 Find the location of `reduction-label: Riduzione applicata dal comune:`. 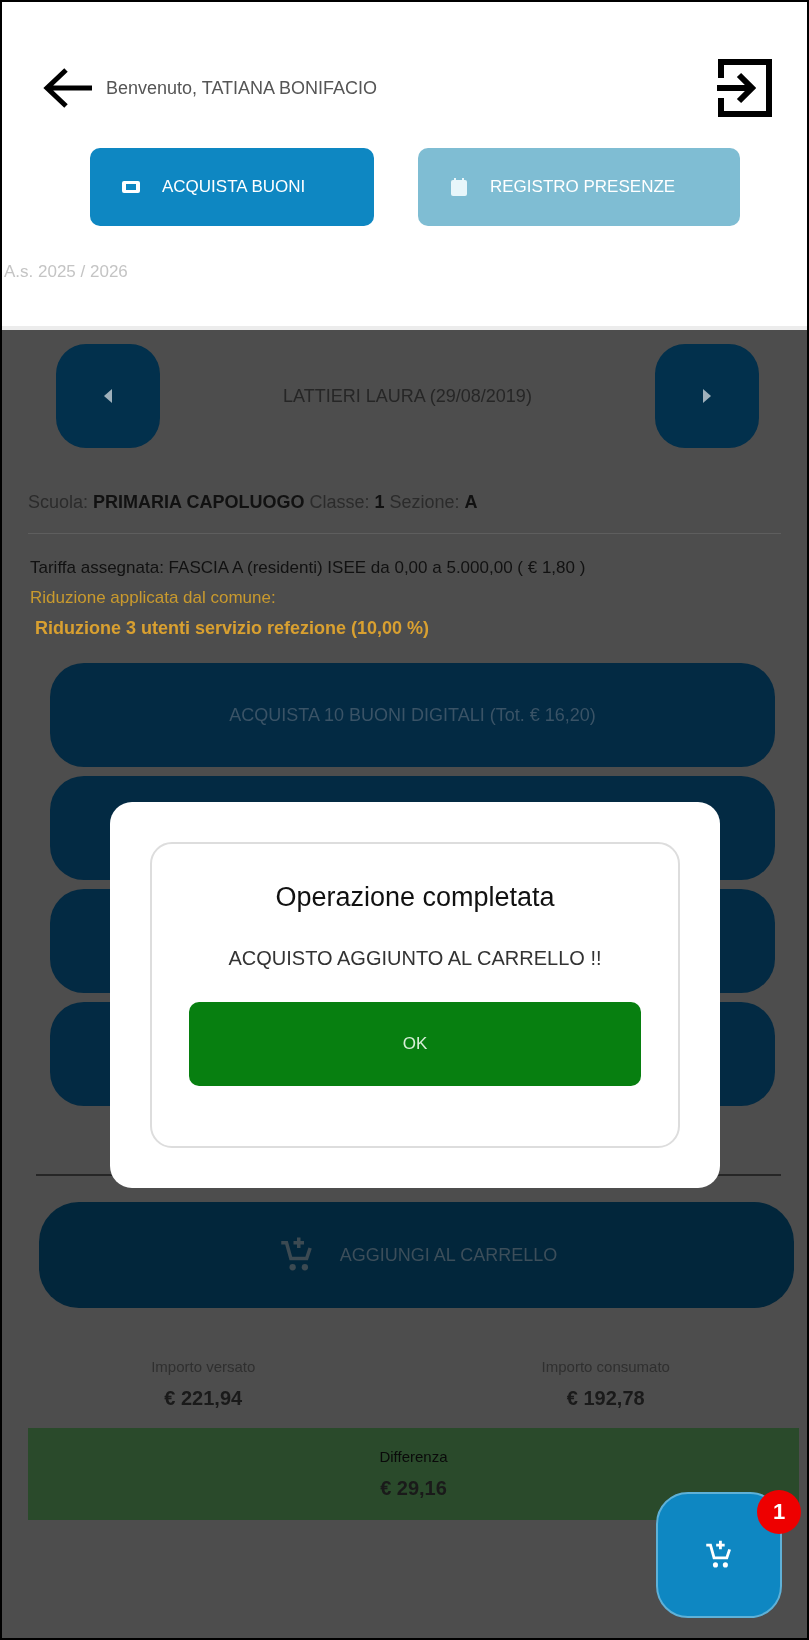

reduction-label: Riduzione applicata dal comune: is located at coordinates (153, 597).